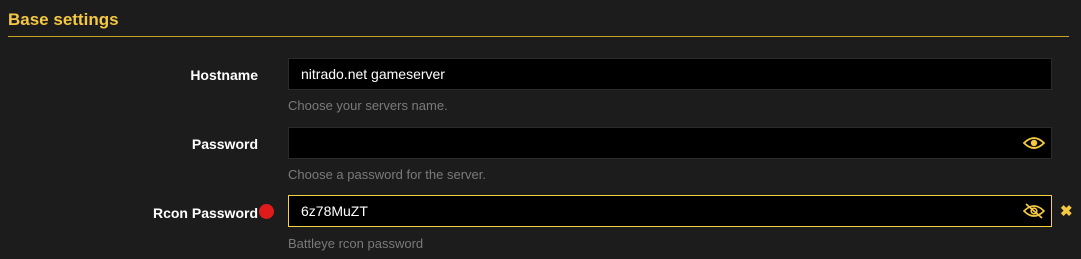 Image resolution: width=1081 pixels, height=259 pixels. Describe the element at coordinates (224, 75) in the screenshot. I see `hostname-label: Hostname` at that location.